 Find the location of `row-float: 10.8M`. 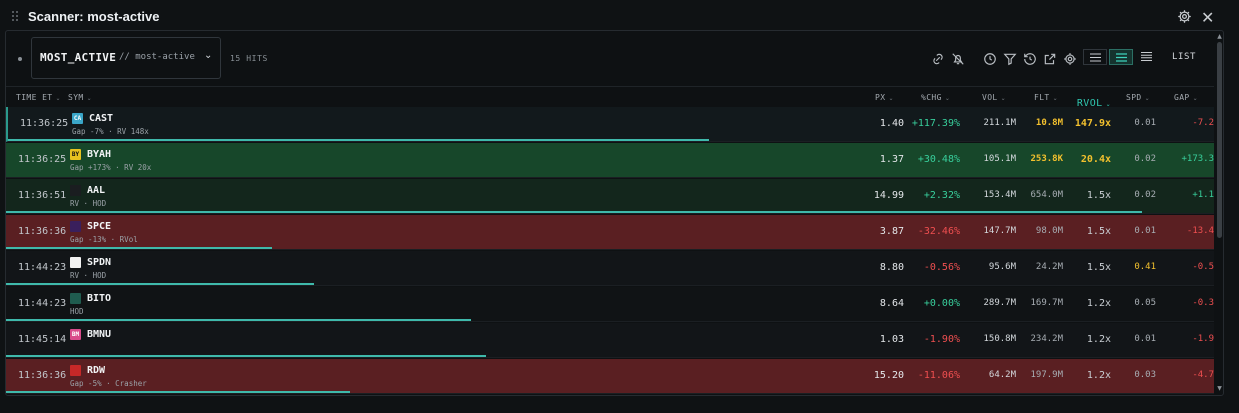

row-float: 10.8M is located at coordinates (1049, 123).